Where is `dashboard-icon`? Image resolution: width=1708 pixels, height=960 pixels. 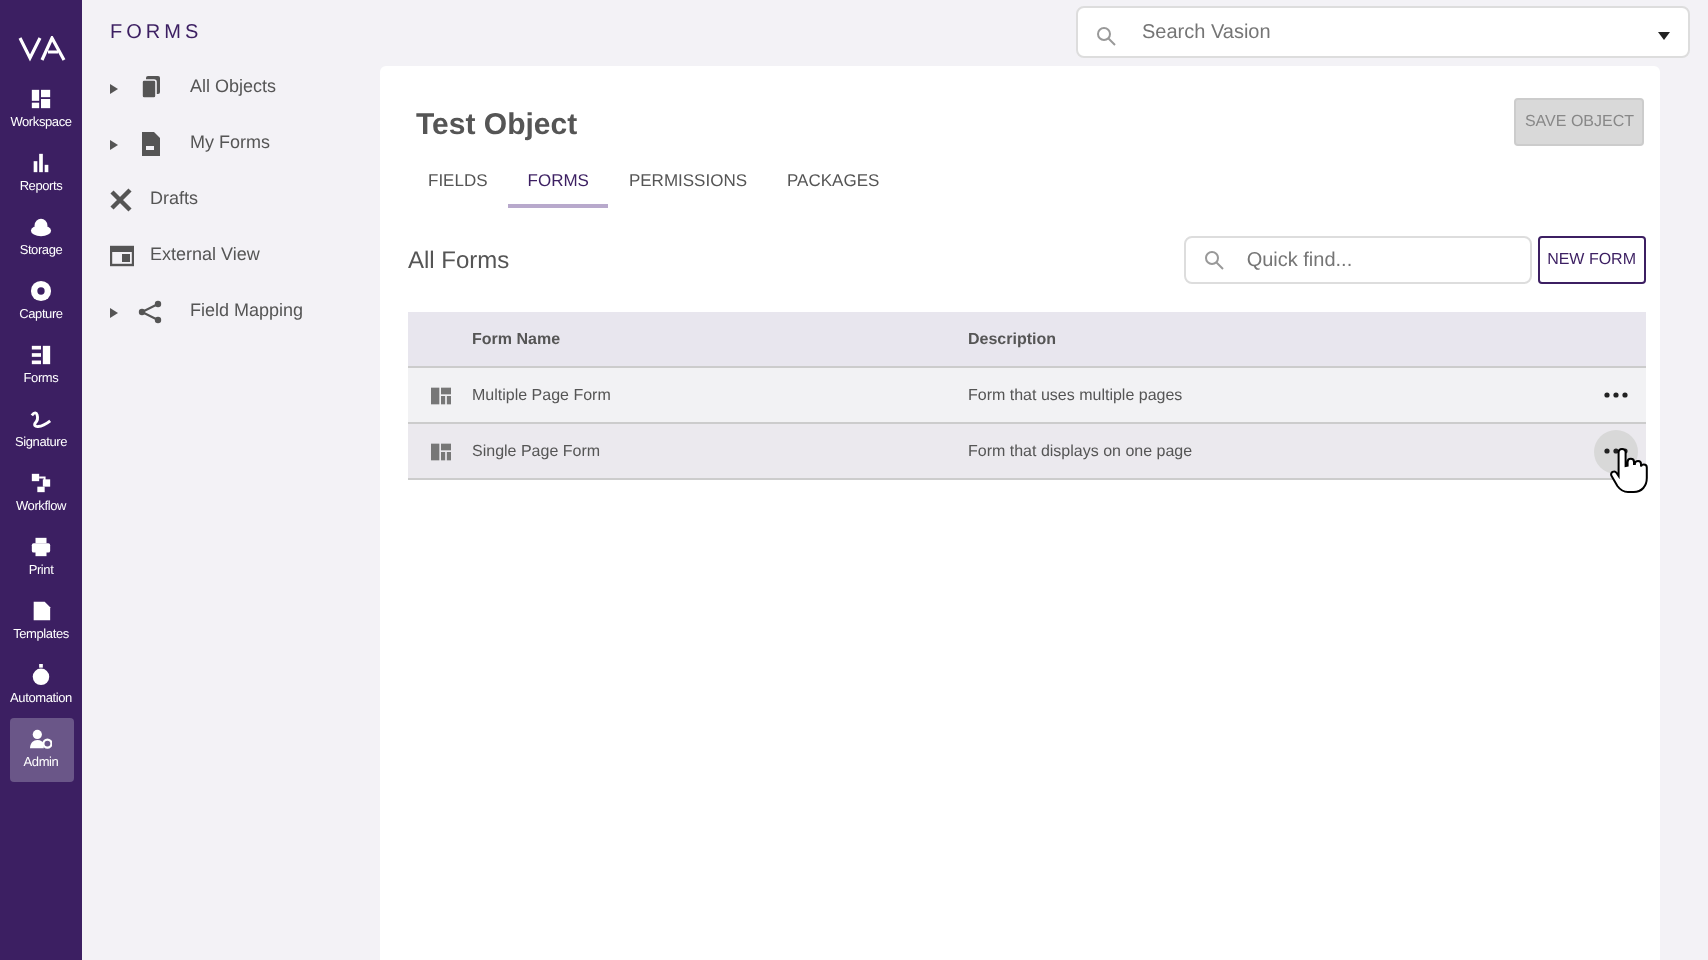 dashboard-icon is located at coordinates (41, 98).